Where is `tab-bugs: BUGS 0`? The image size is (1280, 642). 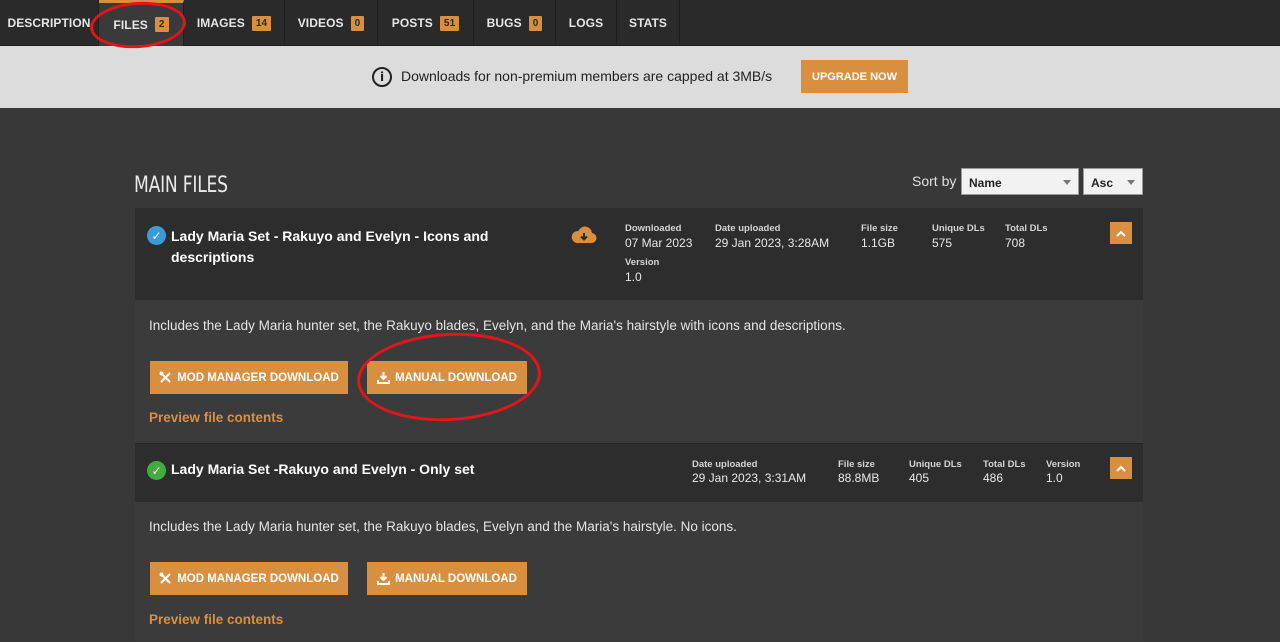
tab-bugs: BUGS 0 is located at coordinates (515, 23).